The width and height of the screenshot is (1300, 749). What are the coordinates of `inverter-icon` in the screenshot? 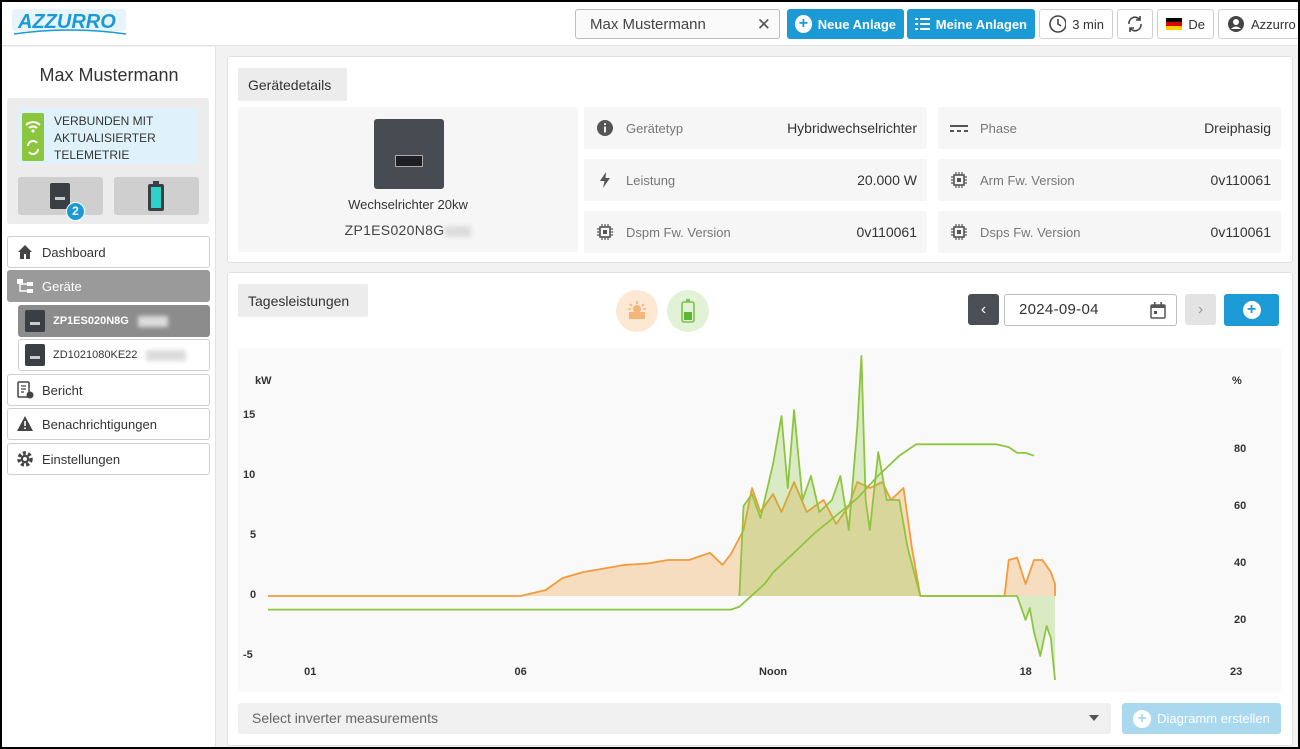 It's located at (35, 321).